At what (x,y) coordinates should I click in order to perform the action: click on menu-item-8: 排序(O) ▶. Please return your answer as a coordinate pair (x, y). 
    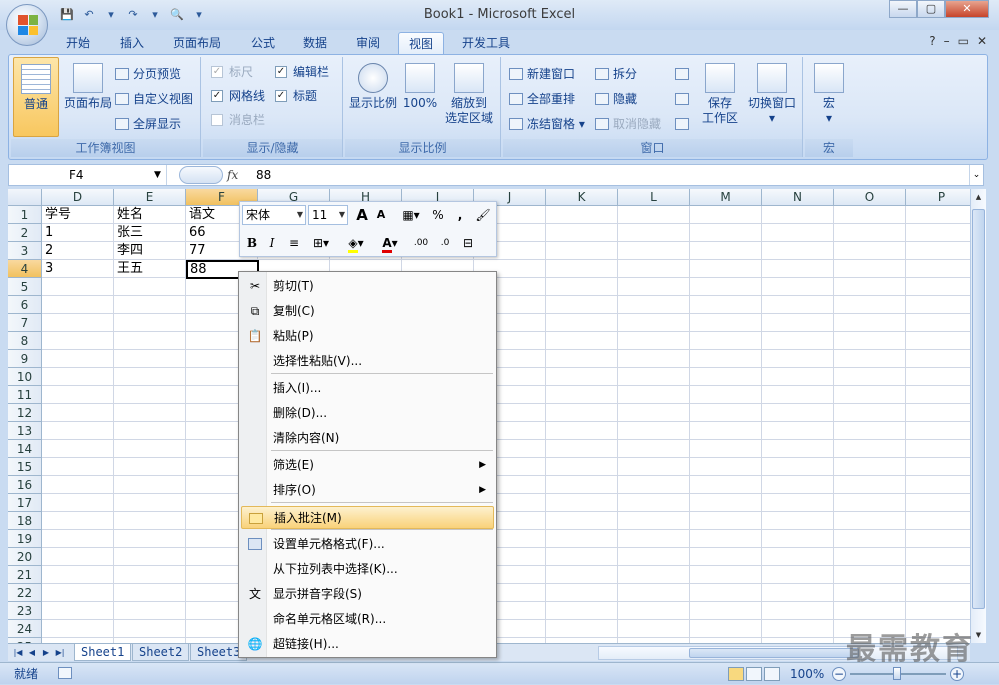
    Looking at the image, I should click on (367, 490).